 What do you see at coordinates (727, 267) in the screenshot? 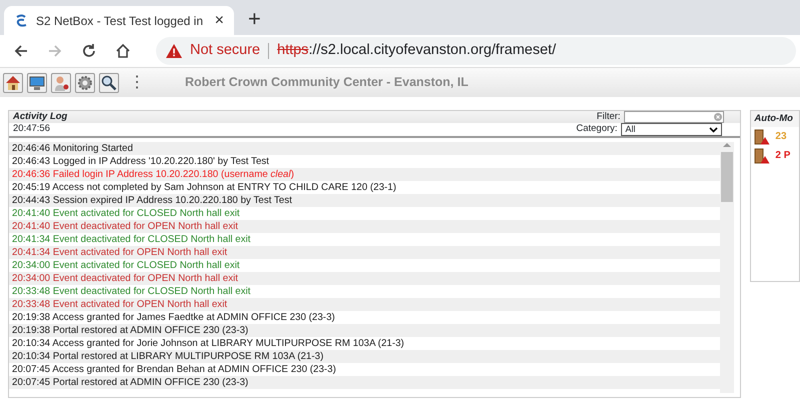
I see `scrollbar` at bounding box center [727, 267].